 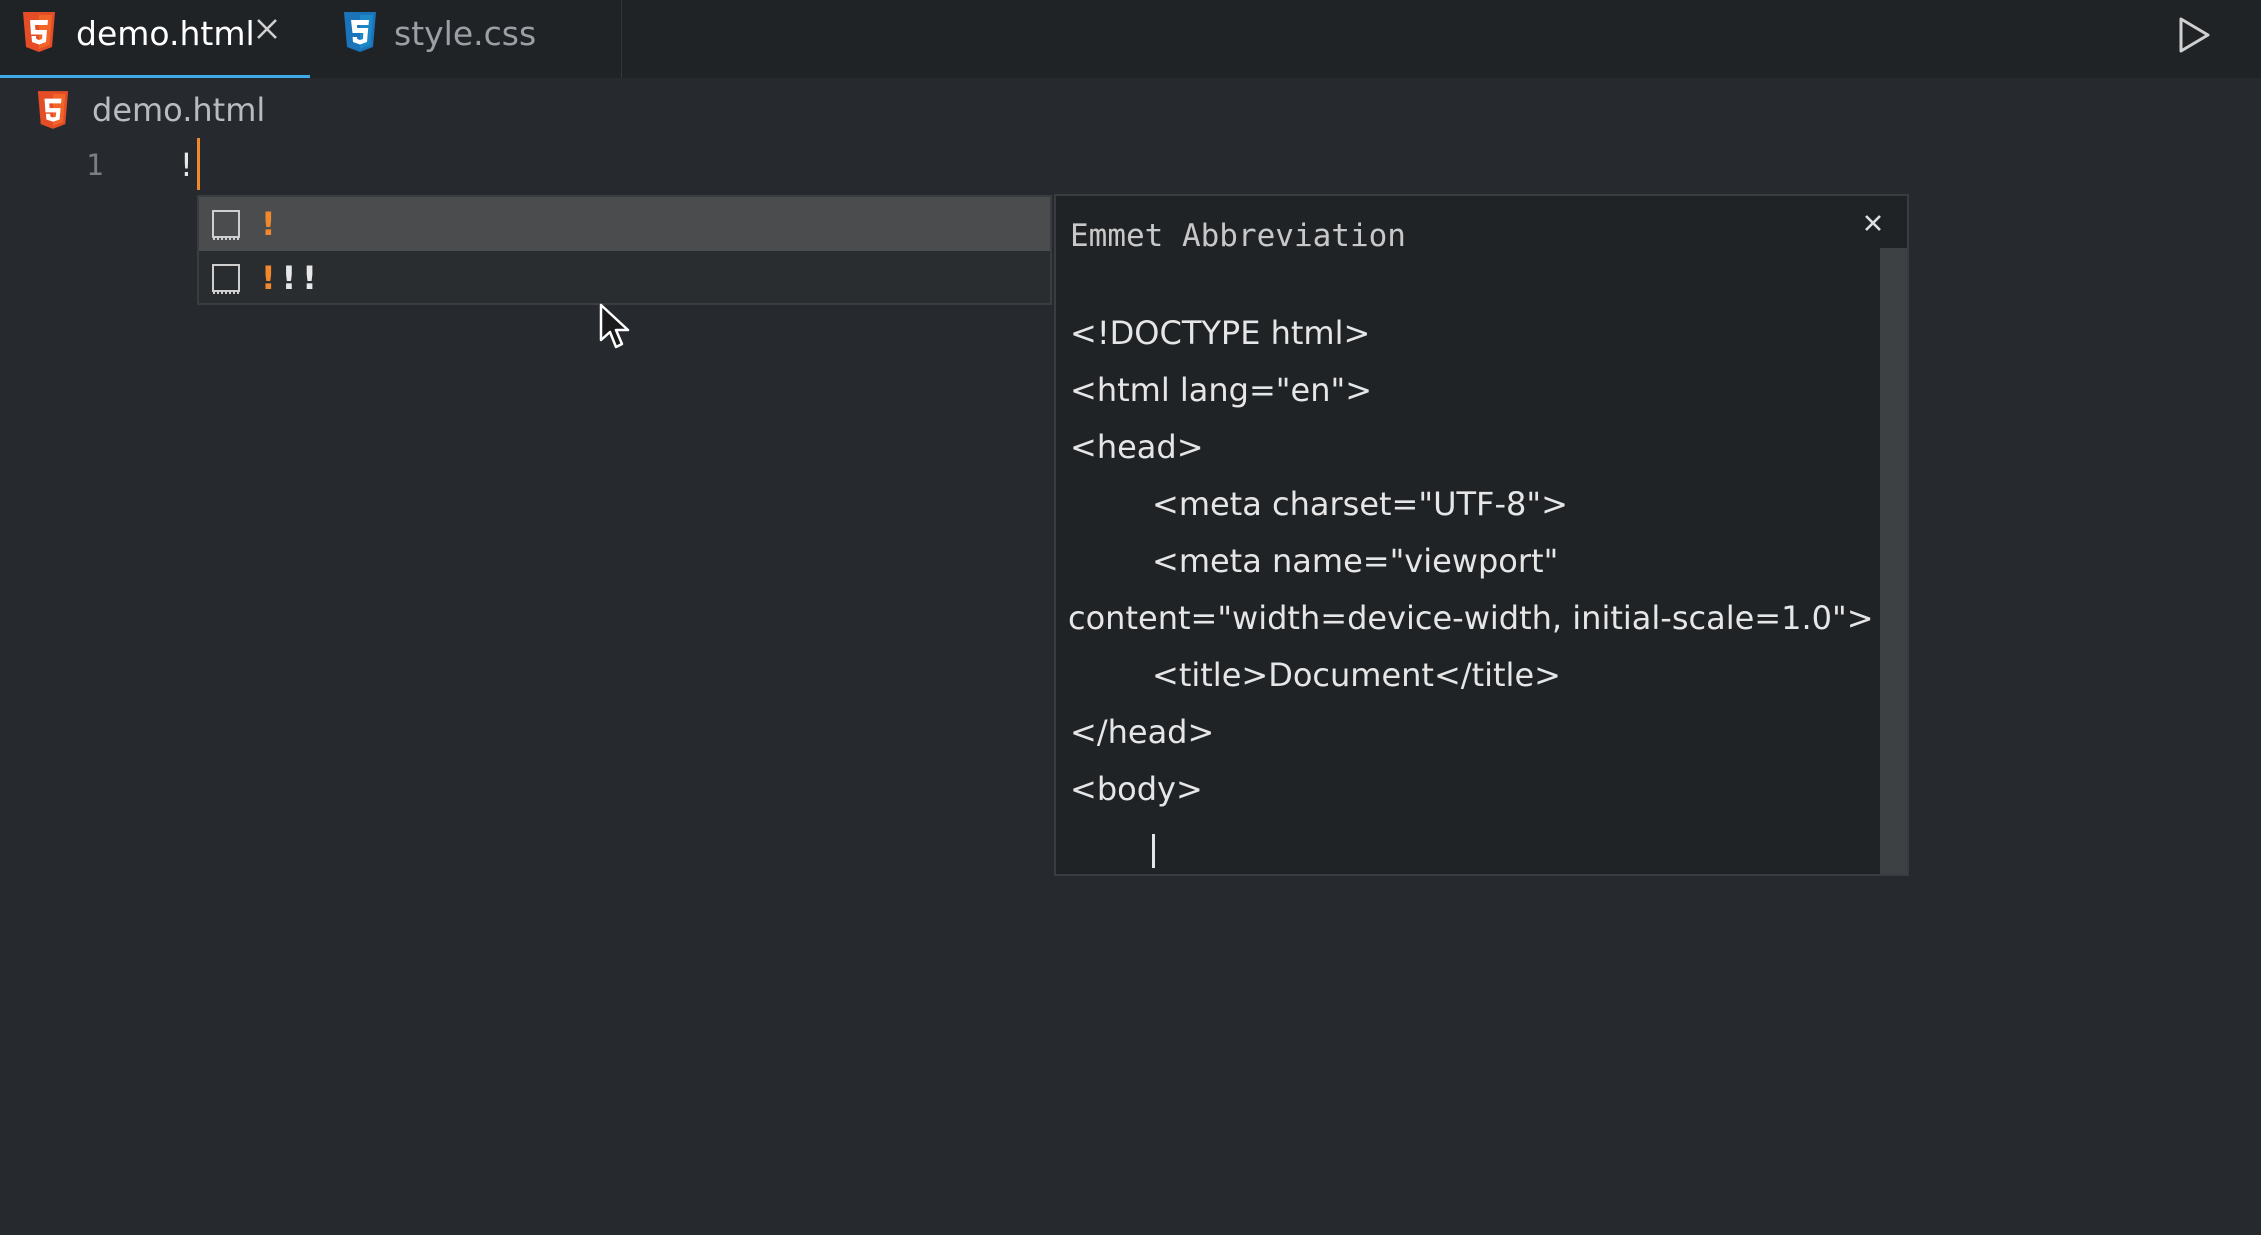 I want to click on breadcrumb-file: demo.html, so click(x=178, y=110).